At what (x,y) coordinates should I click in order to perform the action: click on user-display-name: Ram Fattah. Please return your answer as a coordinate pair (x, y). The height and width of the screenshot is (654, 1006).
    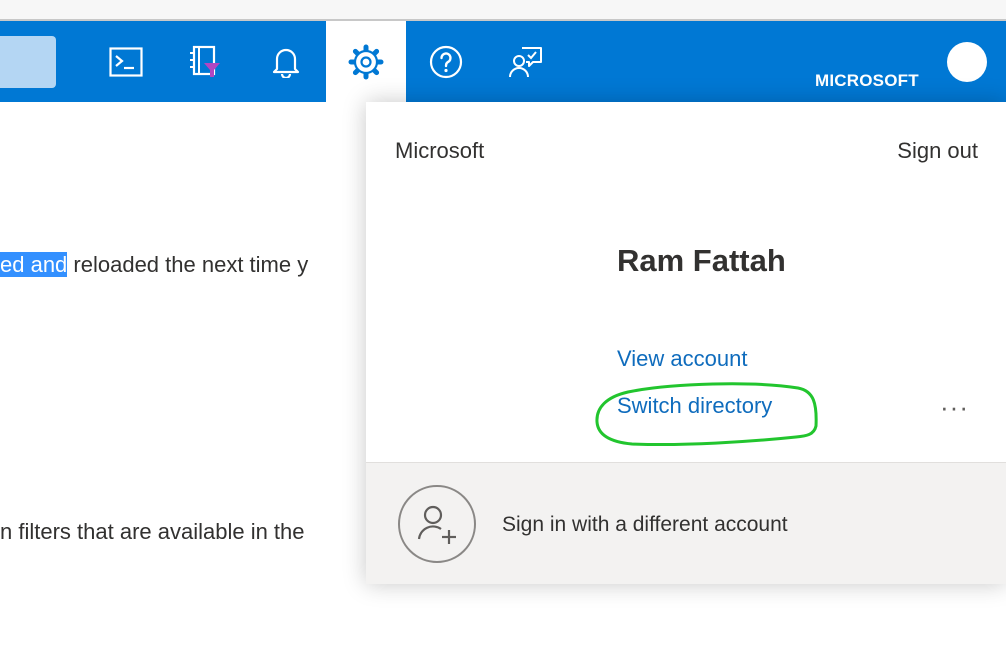
    Looking at the image, I should click on (701, 260).